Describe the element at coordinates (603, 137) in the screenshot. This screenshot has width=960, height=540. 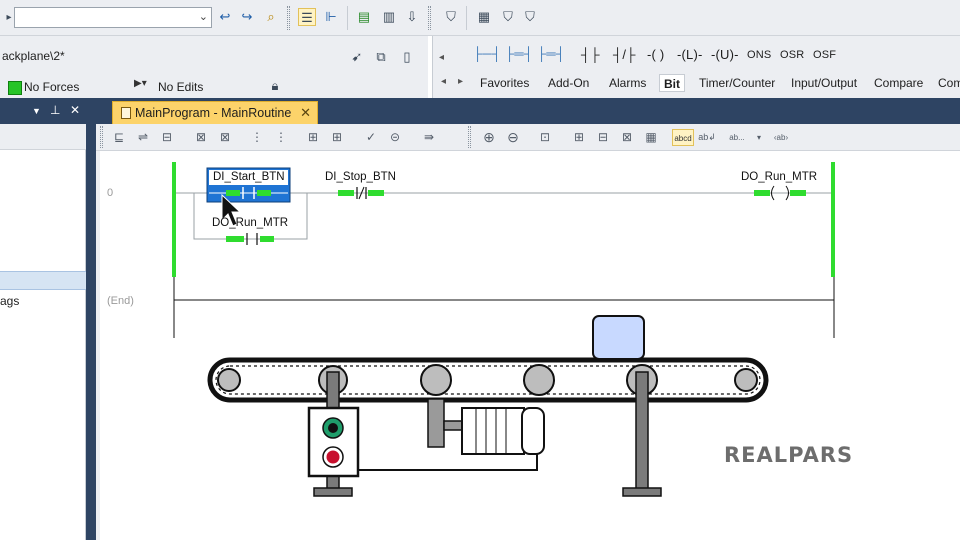
I see `cross-ref-icon: ⊟` at that location.